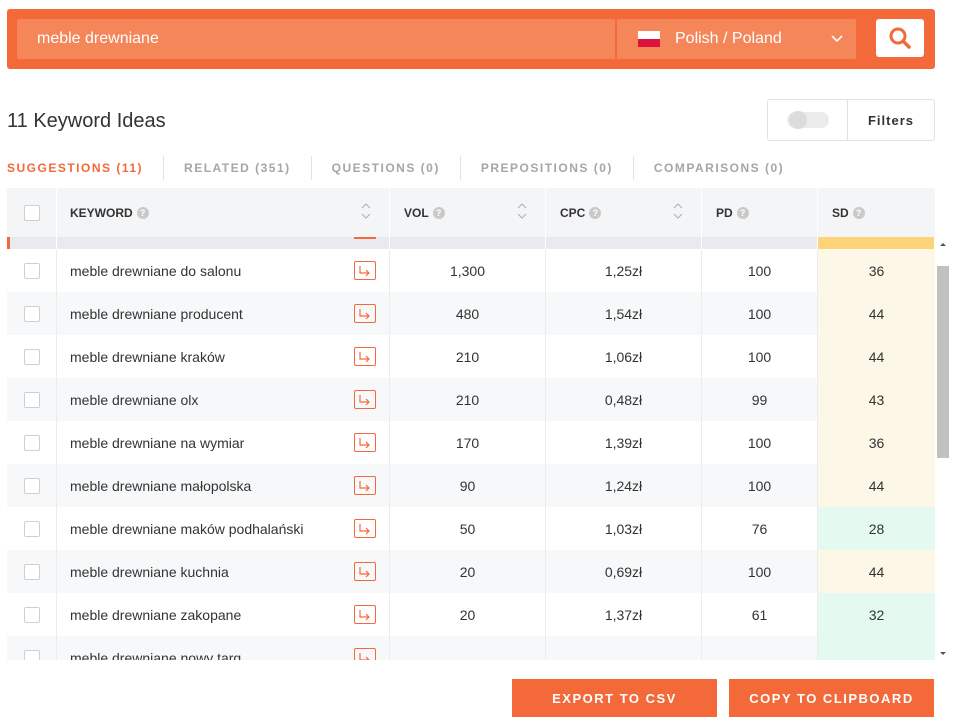 The height and width of the screenshot is (726, 957). I want to click on scroll-thumb, so click(943, 362).